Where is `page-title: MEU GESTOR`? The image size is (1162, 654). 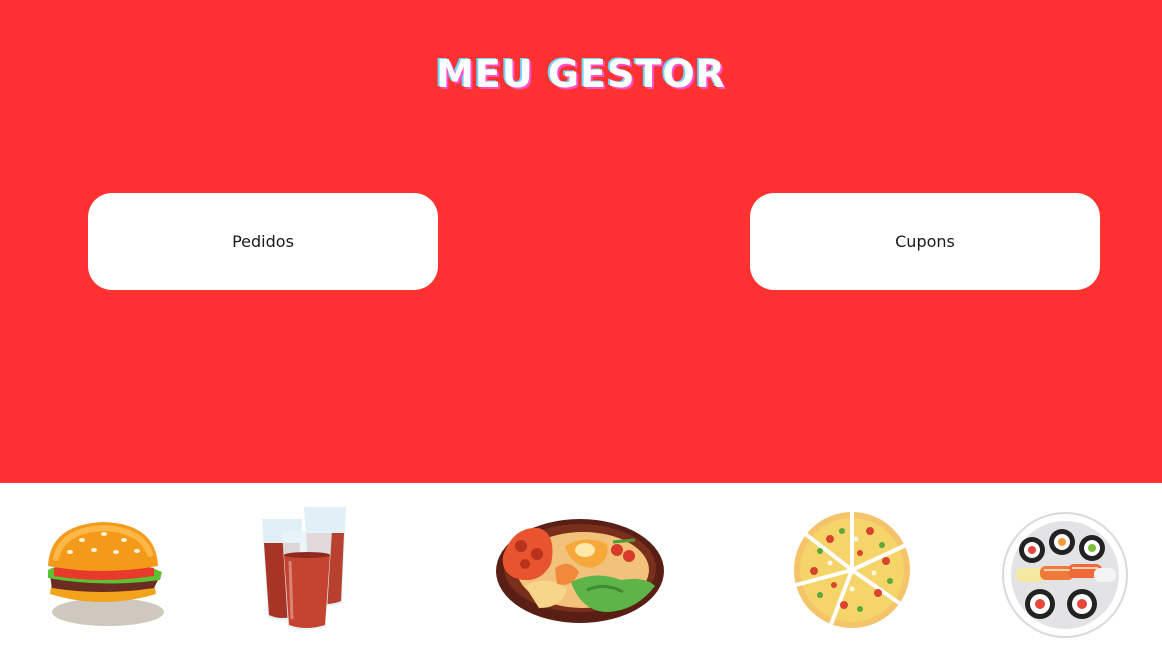
page-title: MEU GESTOR is located at coordinates (581, 74).